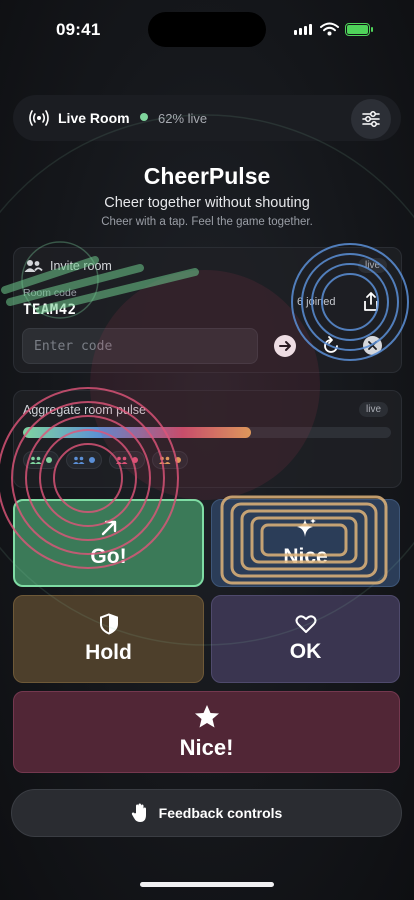 Image resolution: width=414 pixels, height=900 pixels. I want to click on refresh-icon, so click(331, 344).